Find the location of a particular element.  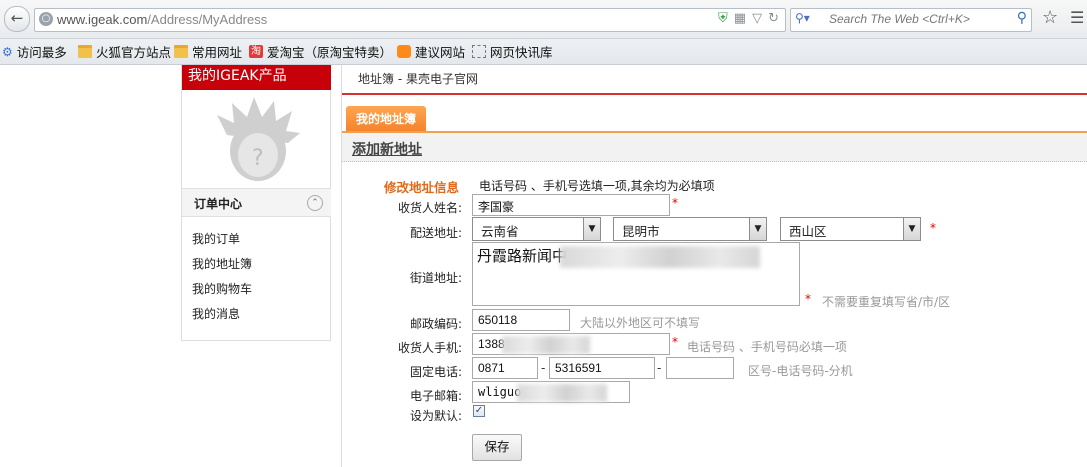

bookmark-suggested-sites: 建议网站 is located at coordinates (431, 51).